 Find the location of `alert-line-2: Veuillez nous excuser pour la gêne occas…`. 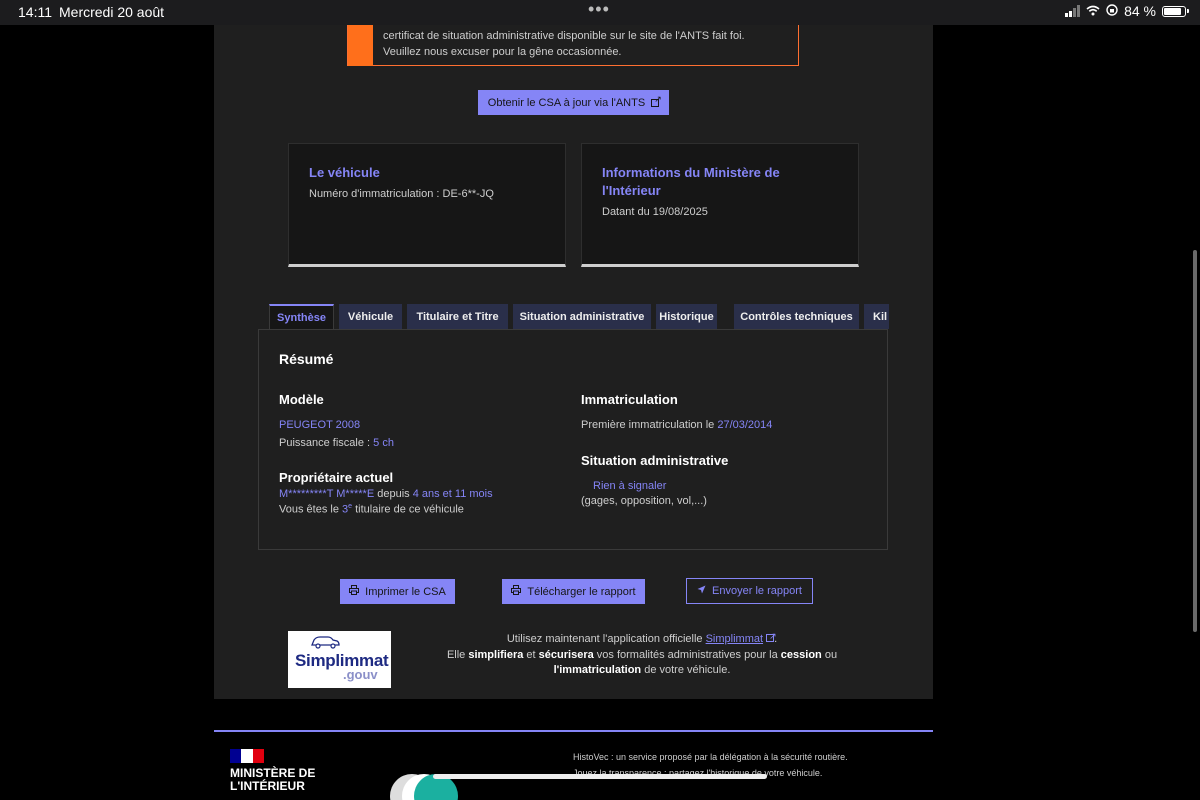

alert-line-2: Veuillez nous excuser pour la gêne occas… is located at coordinates (502, 52).